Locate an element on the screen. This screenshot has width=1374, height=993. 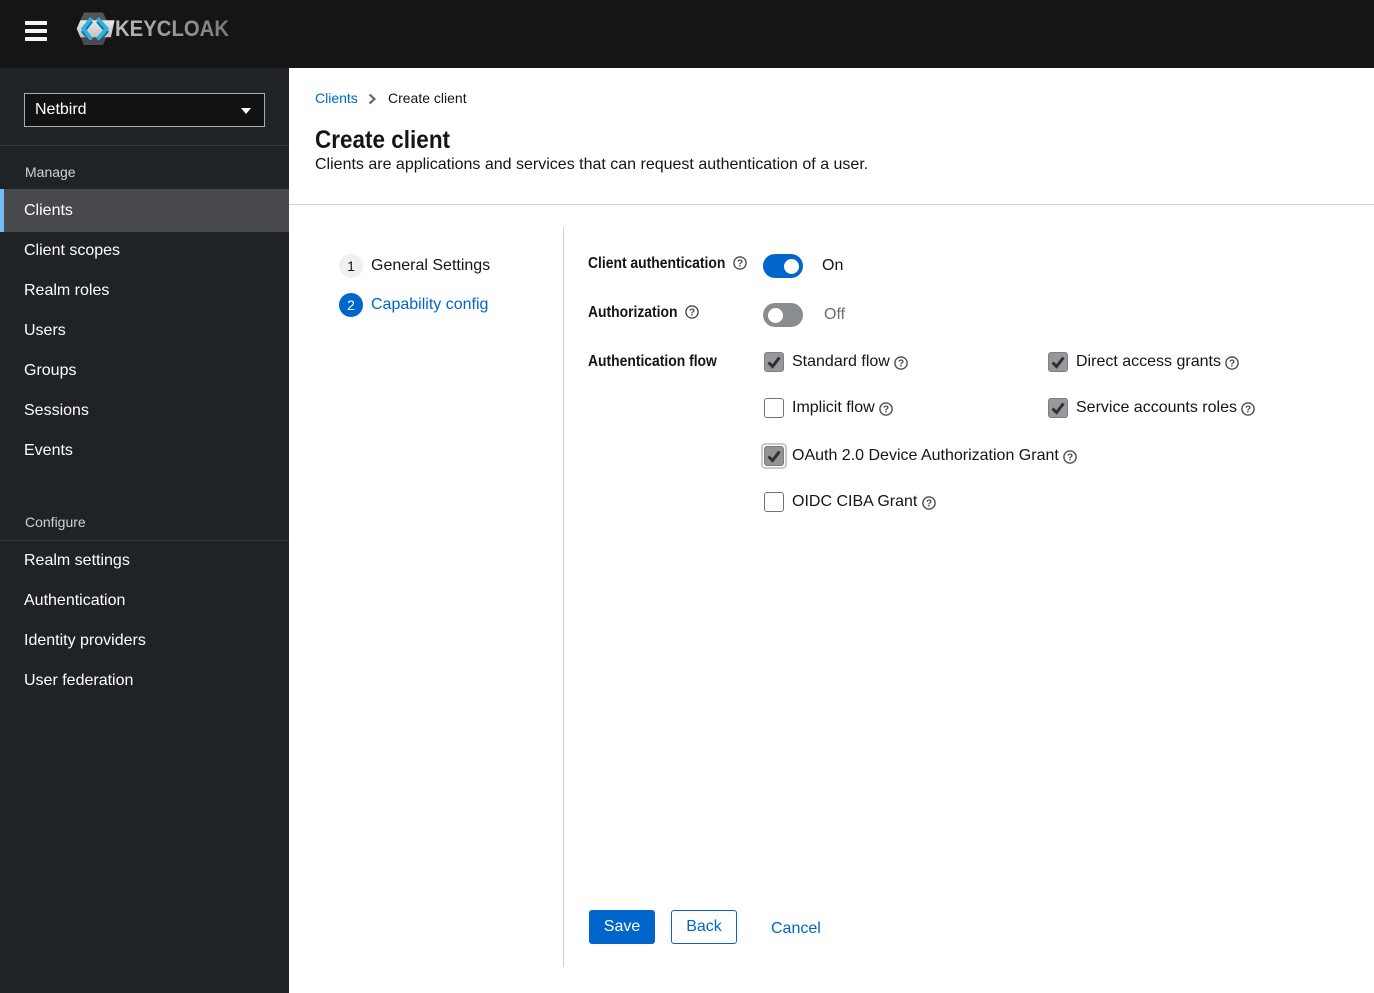
svg-text: KEYCLOAK is located at coordinates (172, 28).